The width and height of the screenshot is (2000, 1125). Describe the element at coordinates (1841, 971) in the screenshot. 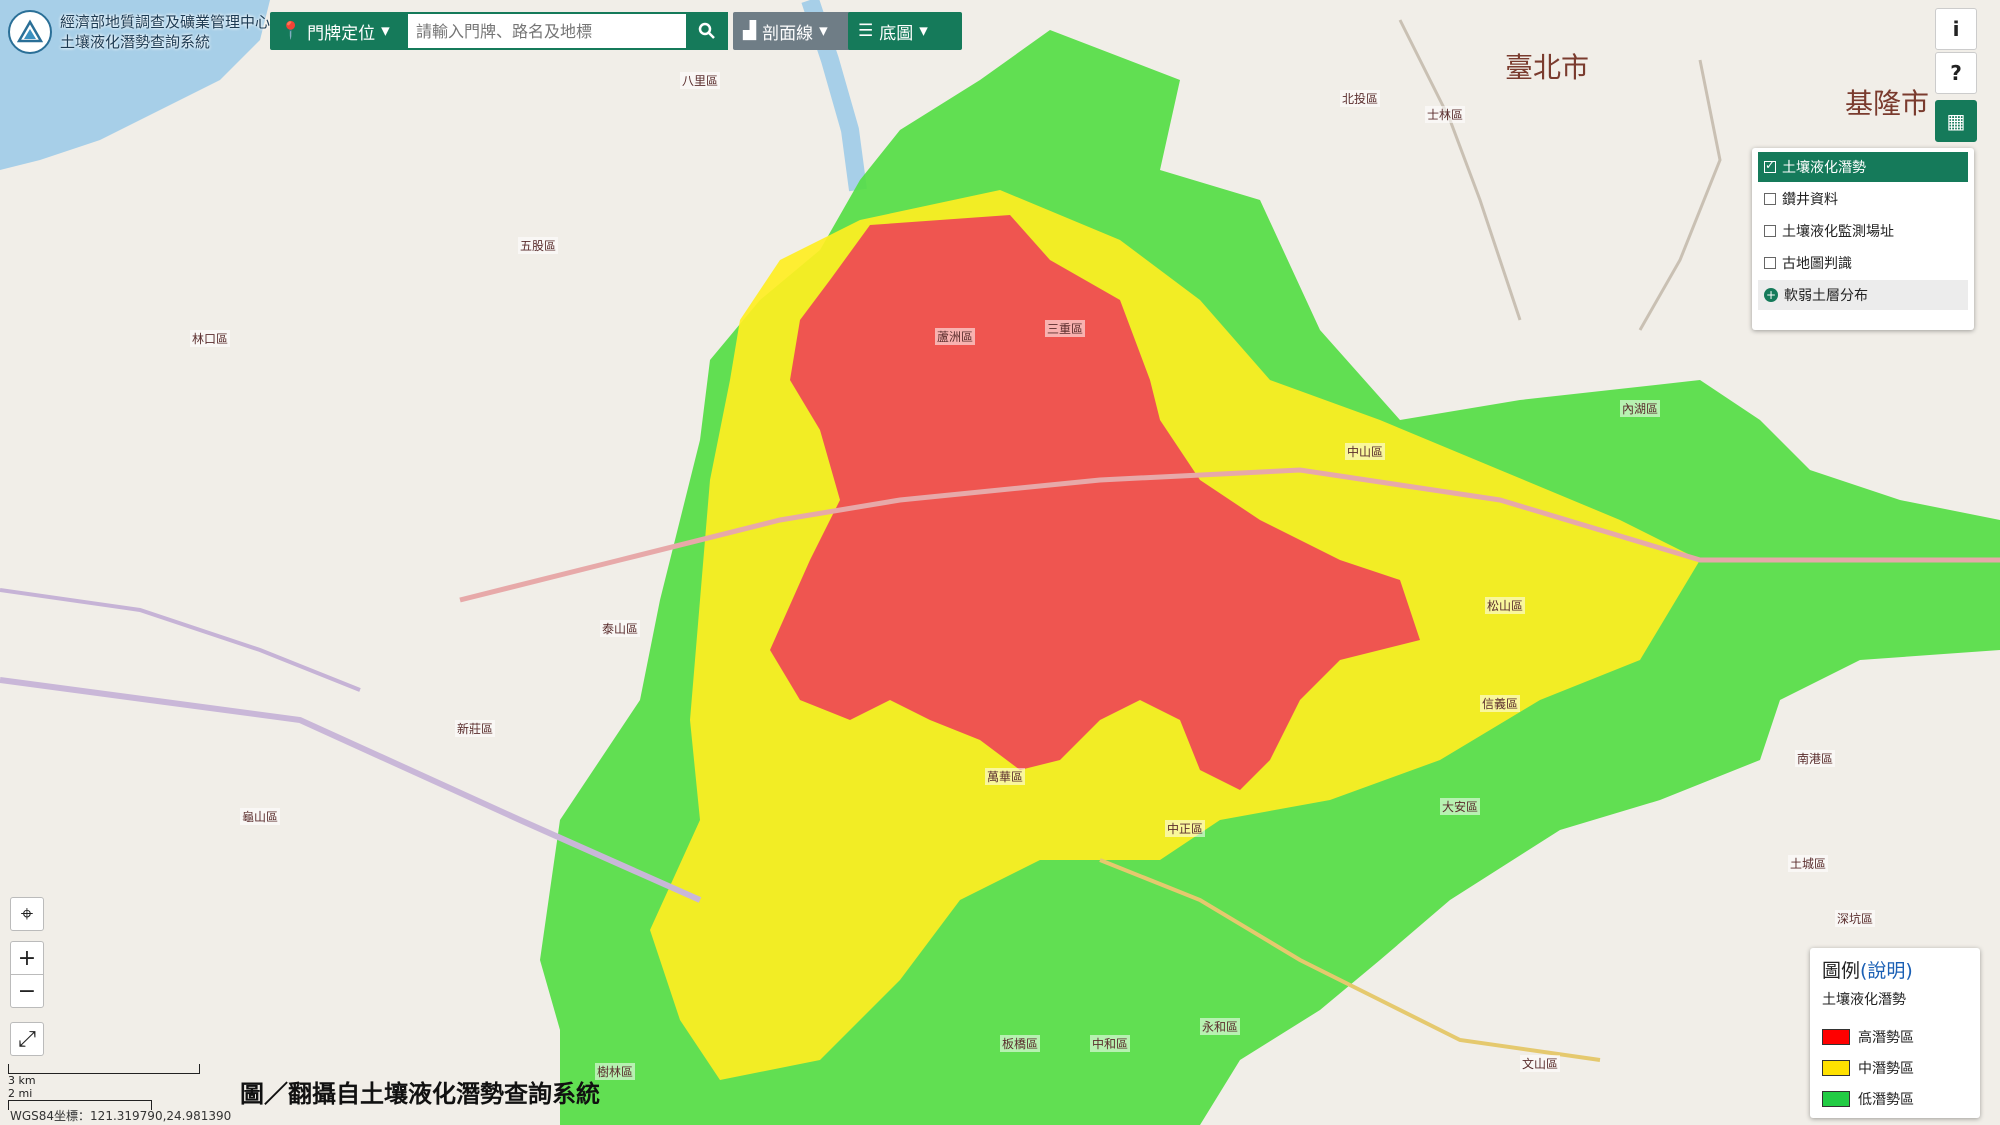

I see `legend-title: 圖例` at that location.